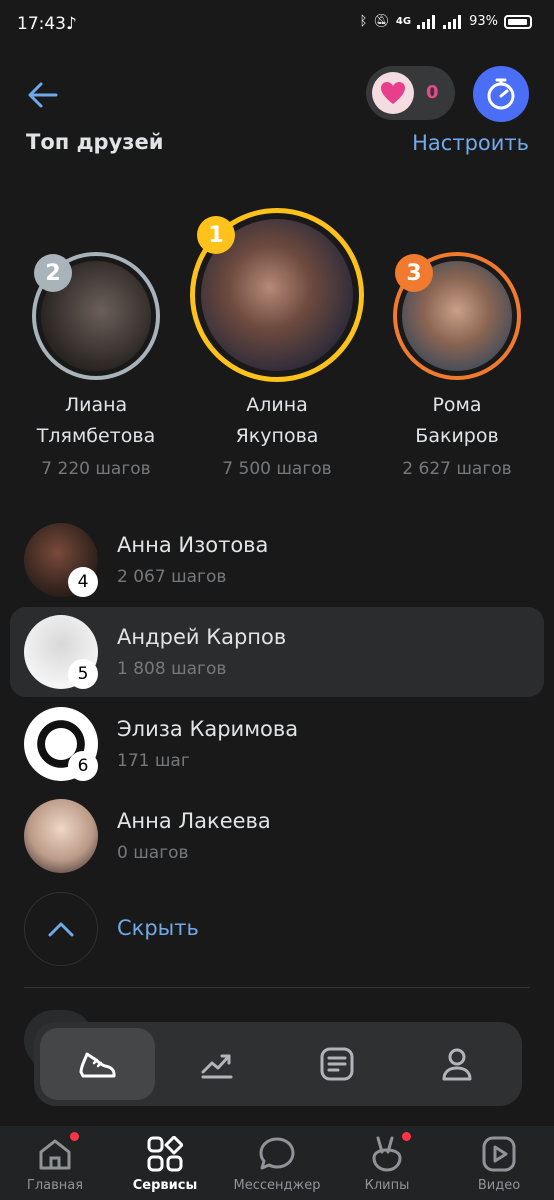 This screenshot has height=1200, width=554. What do you see at coordinates (499, 1185) in the screenshot?
I see `nav-video-label: Видео` at bounding box center [499, 1185].